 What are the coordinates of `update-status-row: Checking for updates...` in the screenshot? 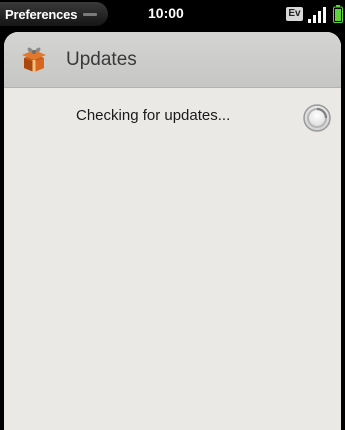 It's located at (172, 116).